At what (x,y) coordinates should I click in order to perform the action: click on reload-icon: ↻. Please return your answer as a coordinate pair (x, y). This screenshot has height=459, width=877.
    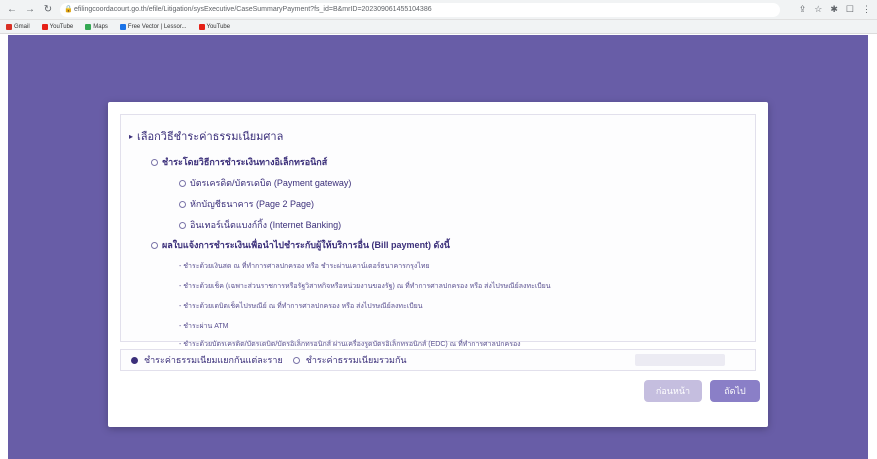
    Looking at the image, I should click on (48, 9).